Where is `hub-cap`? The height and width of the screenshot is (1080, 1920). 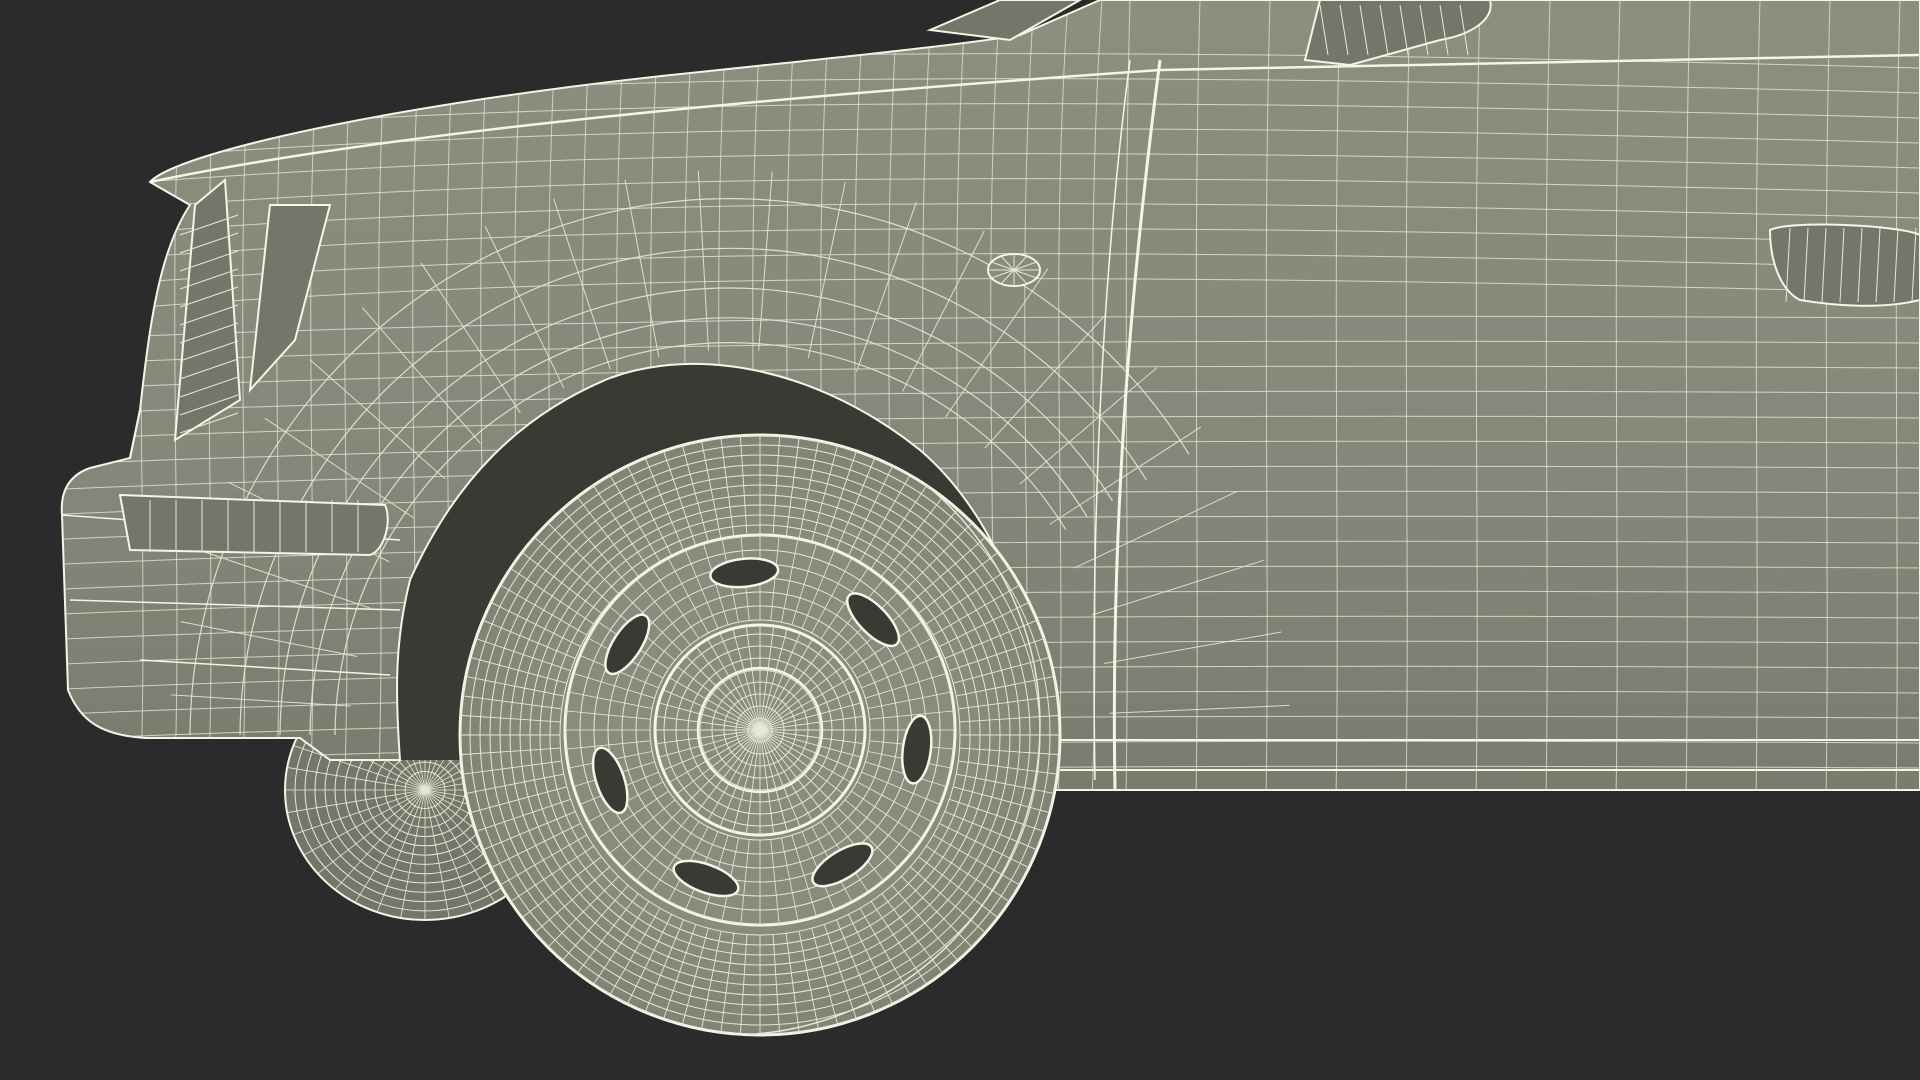 hub-cap is located at coordinates (760, 730).